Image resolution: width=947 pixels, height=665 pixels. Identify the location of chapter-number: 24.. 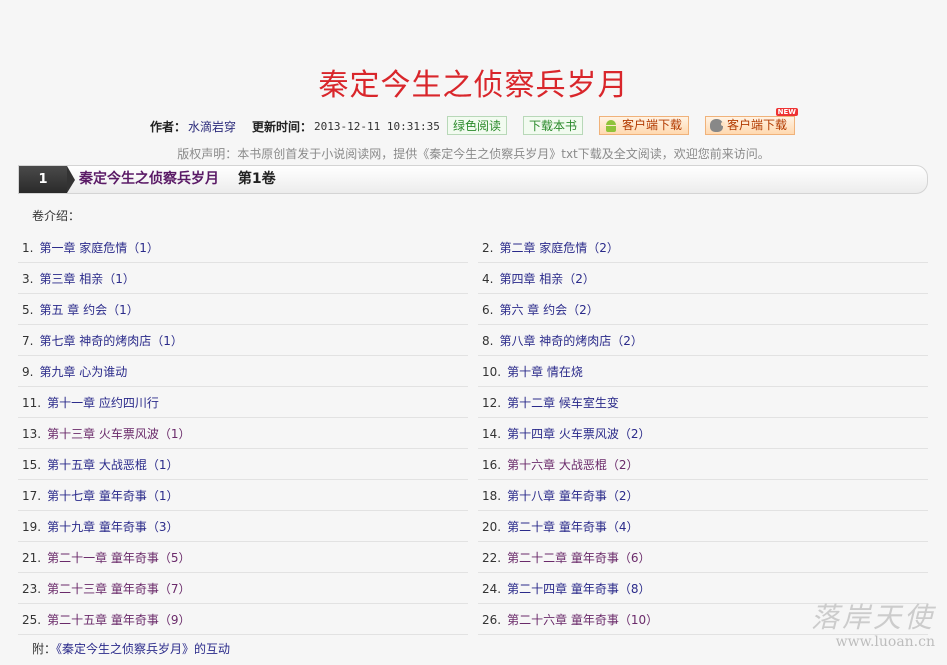
(492, 589).